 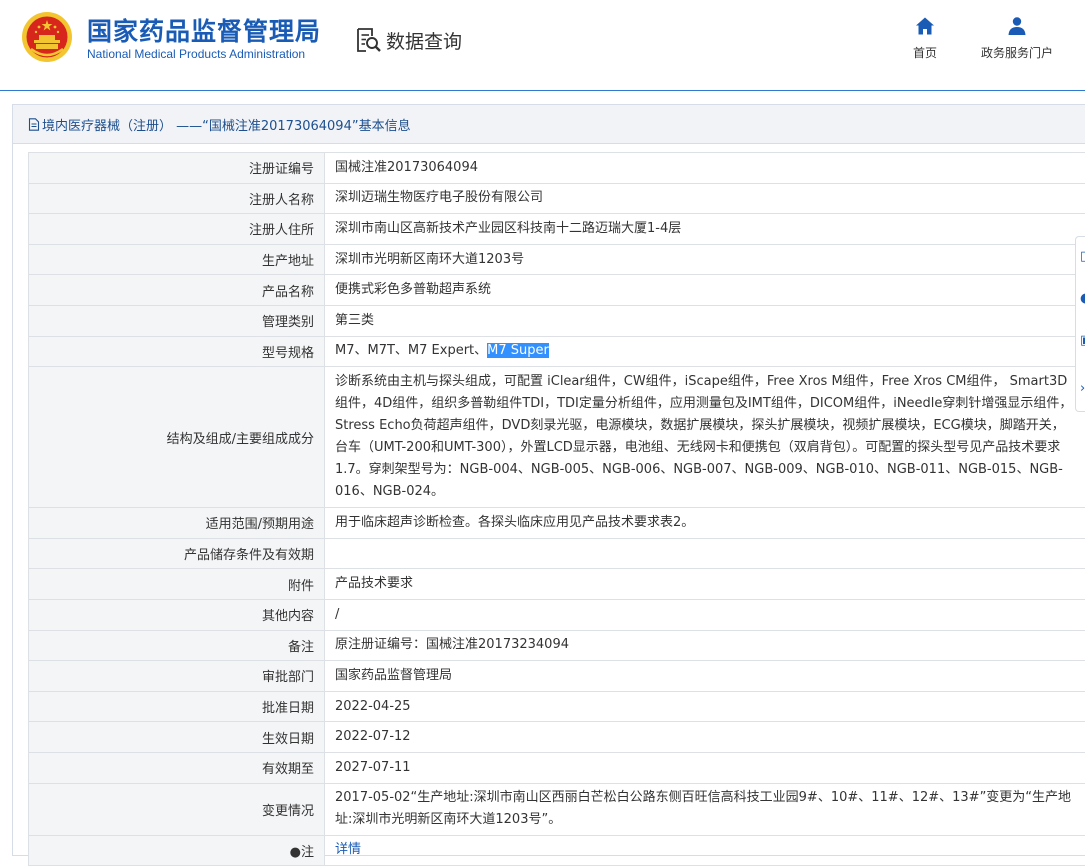 I want to click on table-row: 生效日期 2022-07-12, so click(x=557, y=737).